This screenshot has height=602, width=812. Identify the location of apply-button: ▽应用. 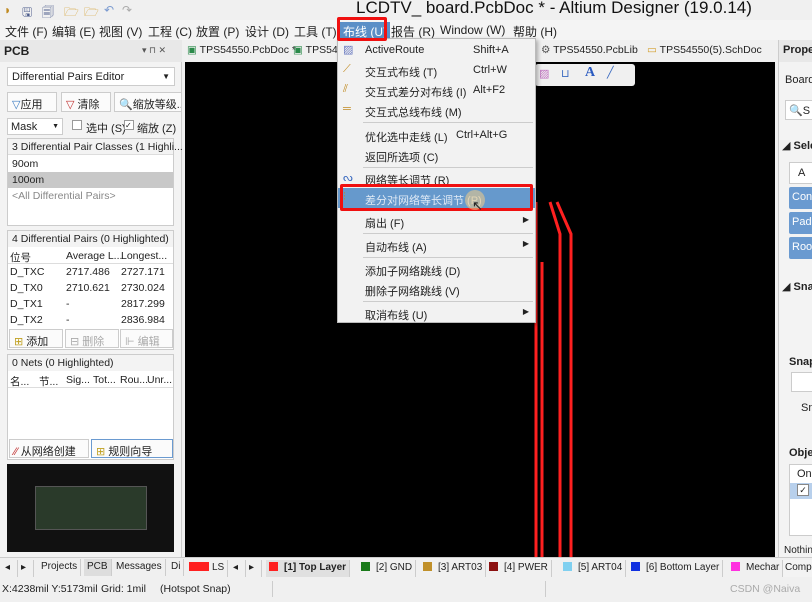
(32, 102).